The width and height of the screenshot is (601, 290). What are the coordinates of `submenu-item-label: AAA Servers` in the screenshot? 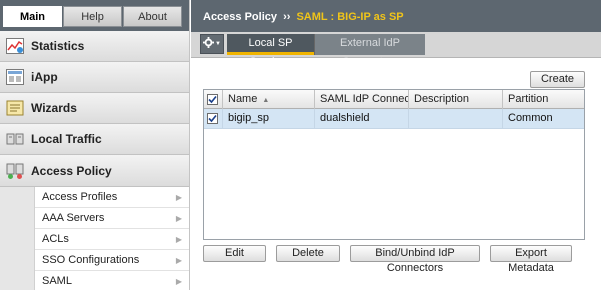 It's located at (73, 218).